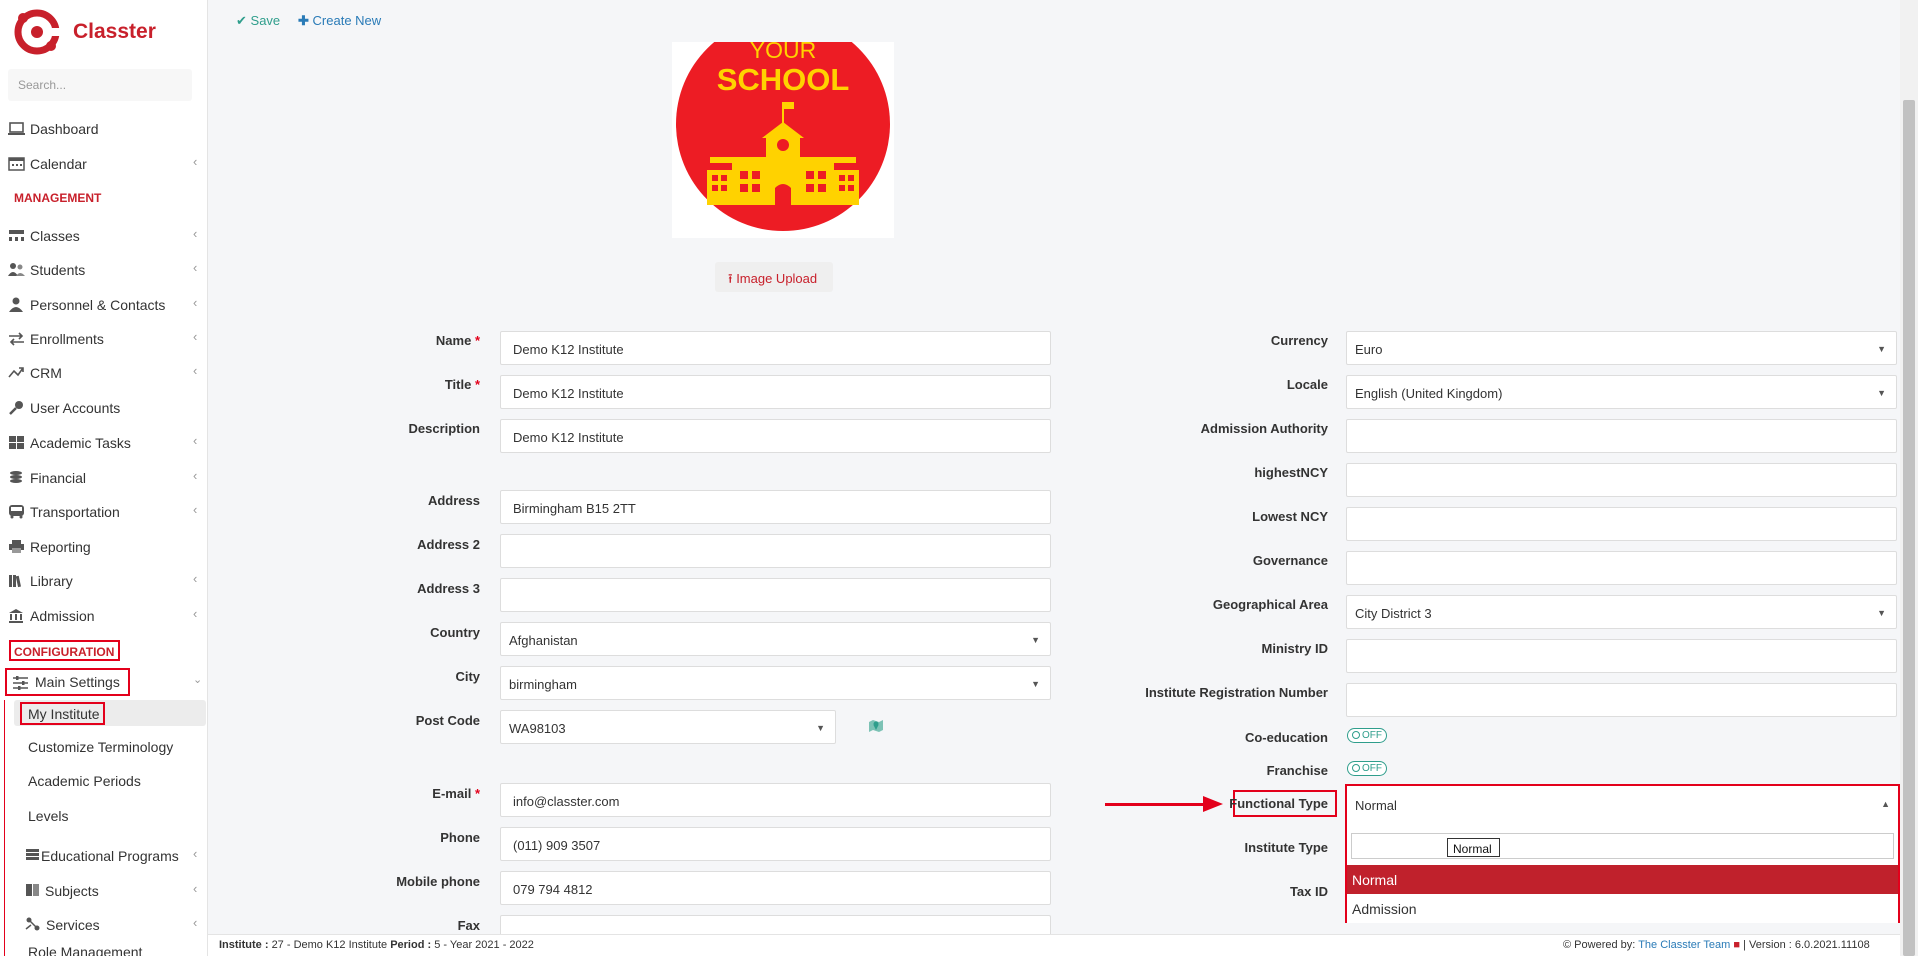 Image resolution: width=1918 pixels, height=956 pixels. I want to click on sidebar-subitem-customize-terminology: Customize Terminology, so click(100, 747).